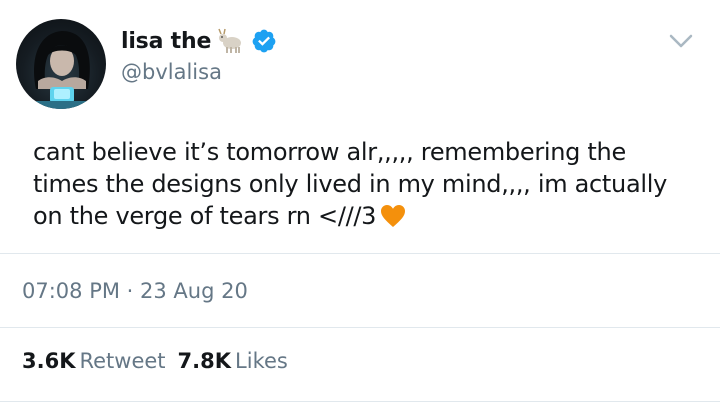 This screenshot has height=405, width=720. Describe the element at coordinates (204, 361) in the screenshot. I see `likes-count: 7.8K` at that location.